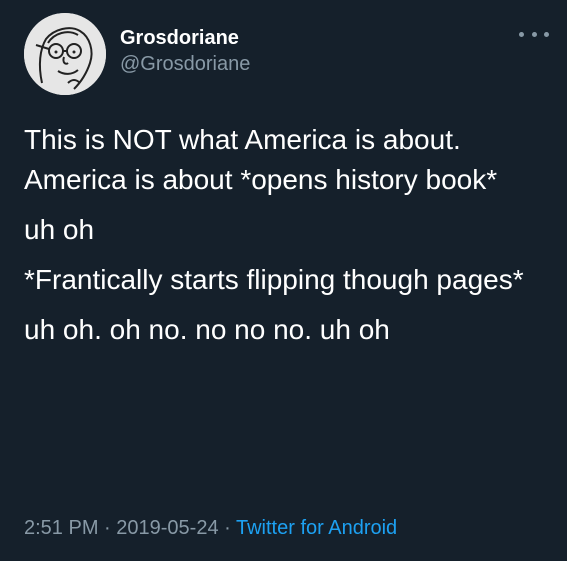  I want to click on more-options-icon, so click(534, 34).